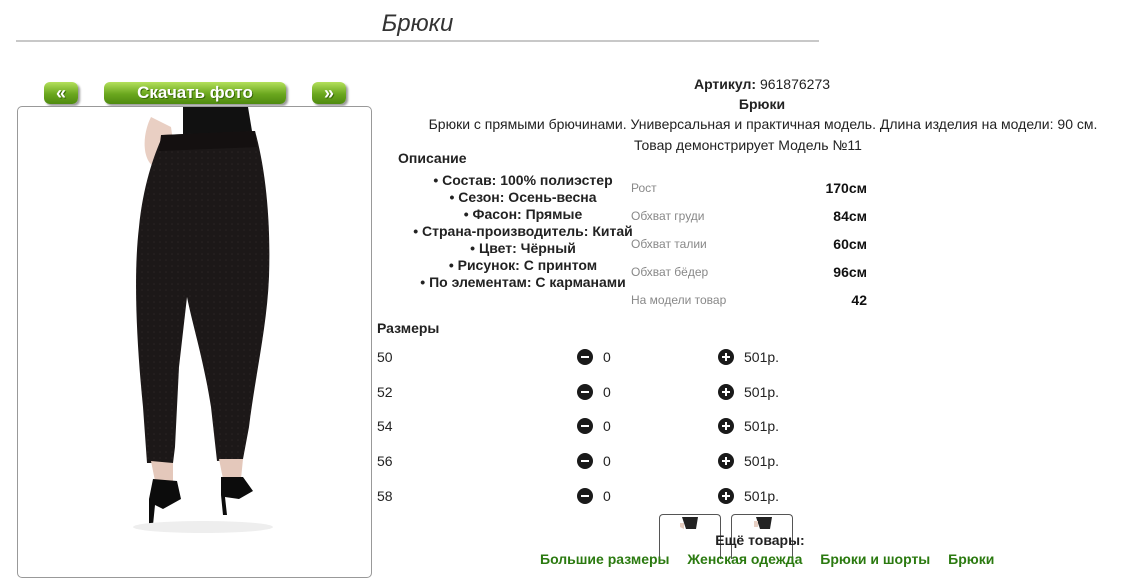  I want to click on measurement-row: Обхват груди 84см, so click(749, 216).